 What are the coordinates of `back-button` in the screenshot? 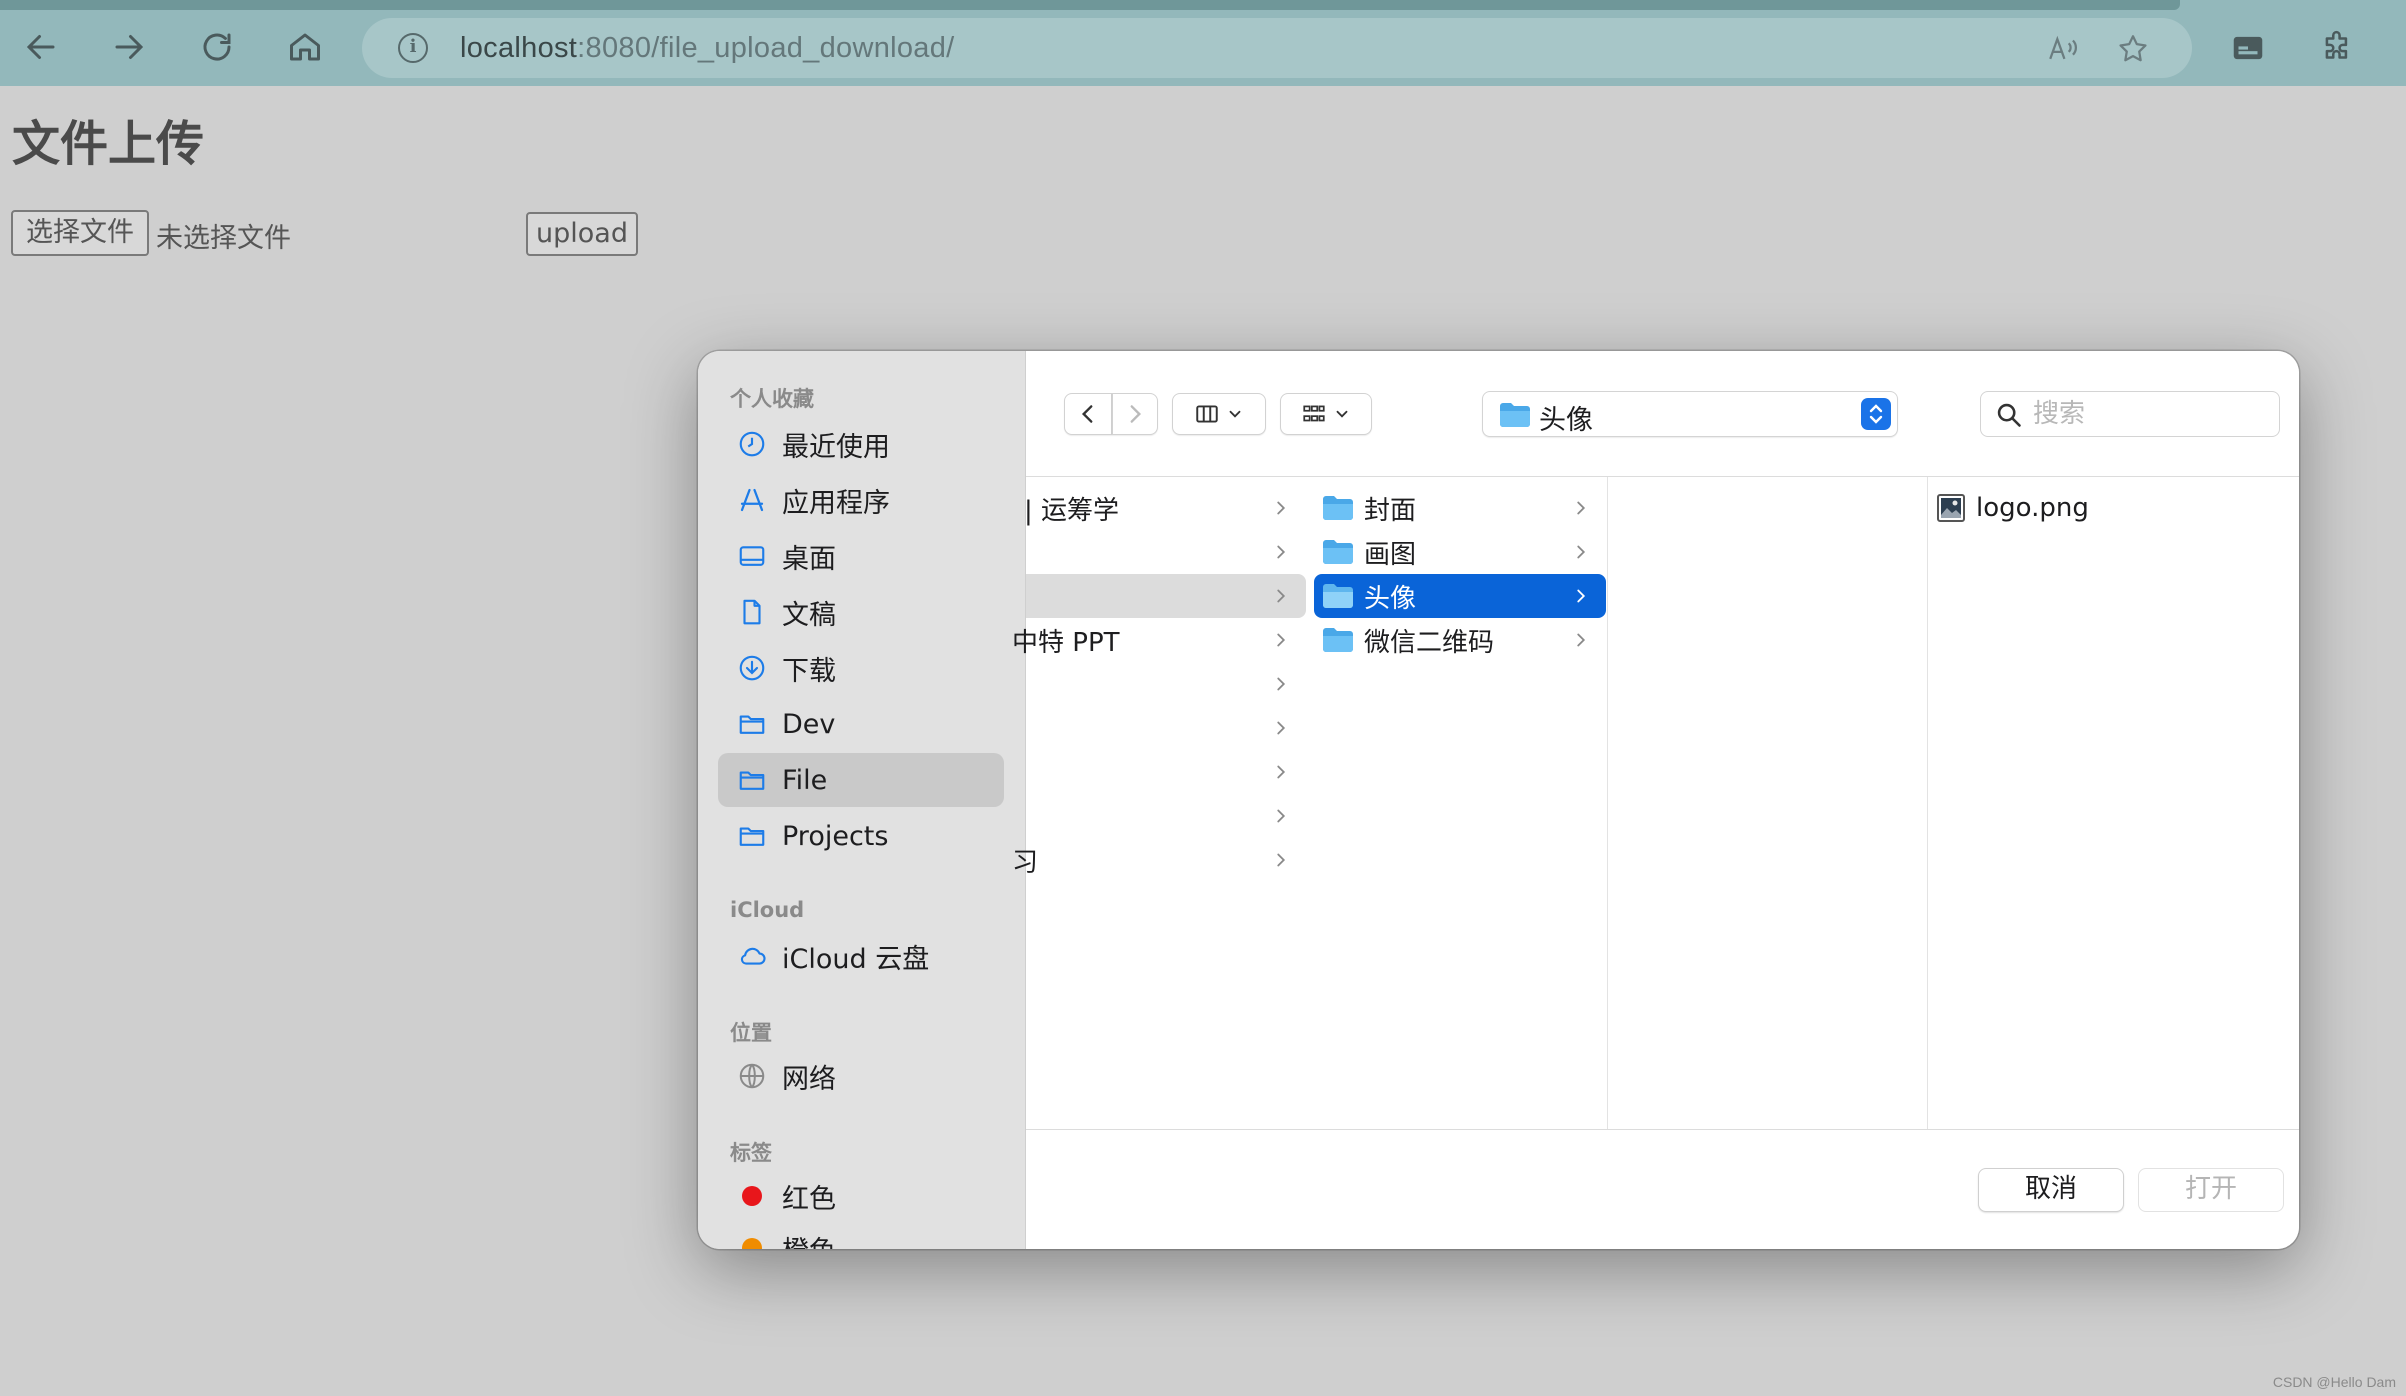 It's located at (41, 47).